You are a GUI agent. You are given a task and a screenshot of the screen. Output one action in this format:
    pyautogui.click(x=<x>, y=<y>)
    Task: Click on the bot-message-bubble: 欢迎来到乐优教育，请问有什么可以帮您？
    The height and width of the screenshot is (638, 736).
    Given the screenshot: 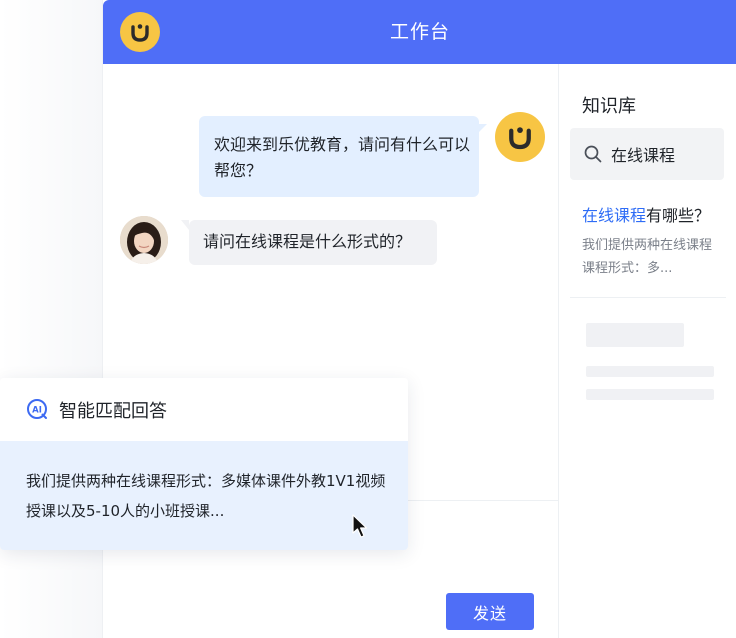 What is the action you would take?
    pyautogui.click(x=343, y=156)
    